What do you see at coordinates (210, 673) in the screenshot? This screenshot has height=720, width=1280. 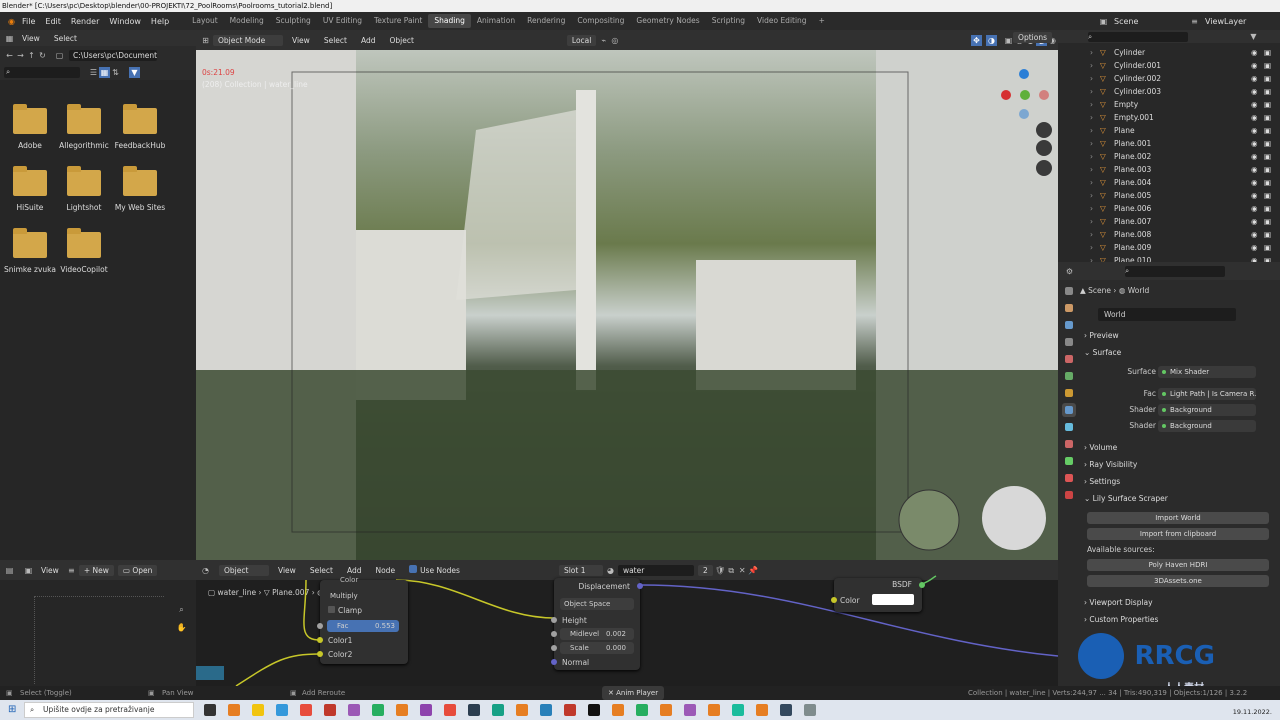 I see `frame-node` at bounding box center [210, 673].